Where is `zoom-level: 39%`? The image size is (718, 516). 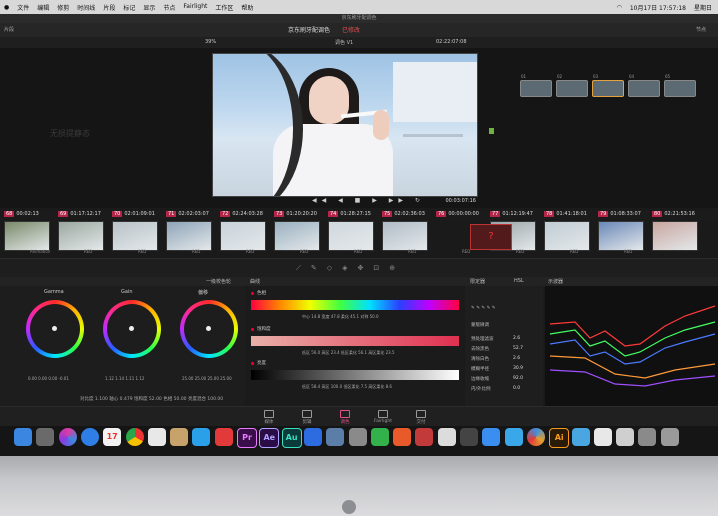 zoom-level: 39% is located at coordinates (210, 42).